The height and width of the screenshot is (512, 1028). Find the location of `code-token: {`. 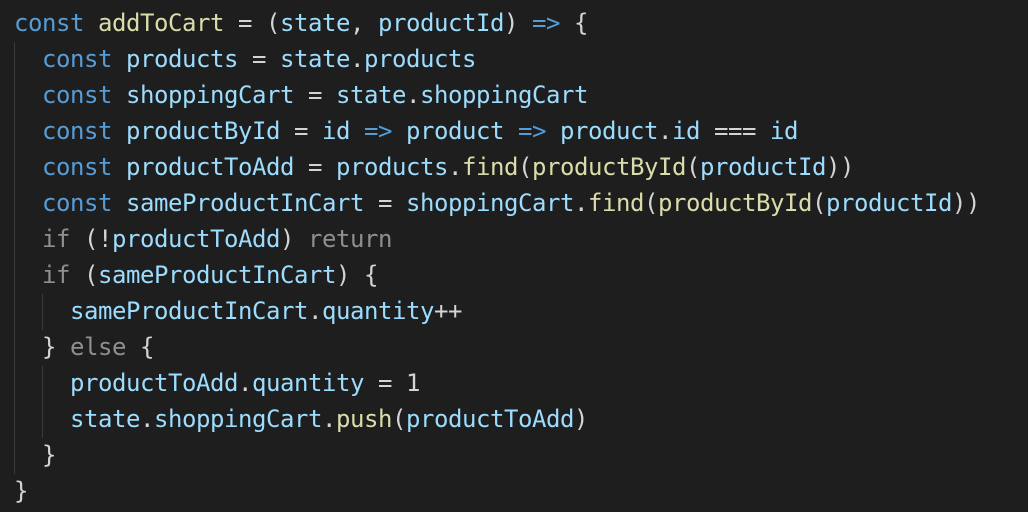

code-token: { is located at coordinates (574, 23).